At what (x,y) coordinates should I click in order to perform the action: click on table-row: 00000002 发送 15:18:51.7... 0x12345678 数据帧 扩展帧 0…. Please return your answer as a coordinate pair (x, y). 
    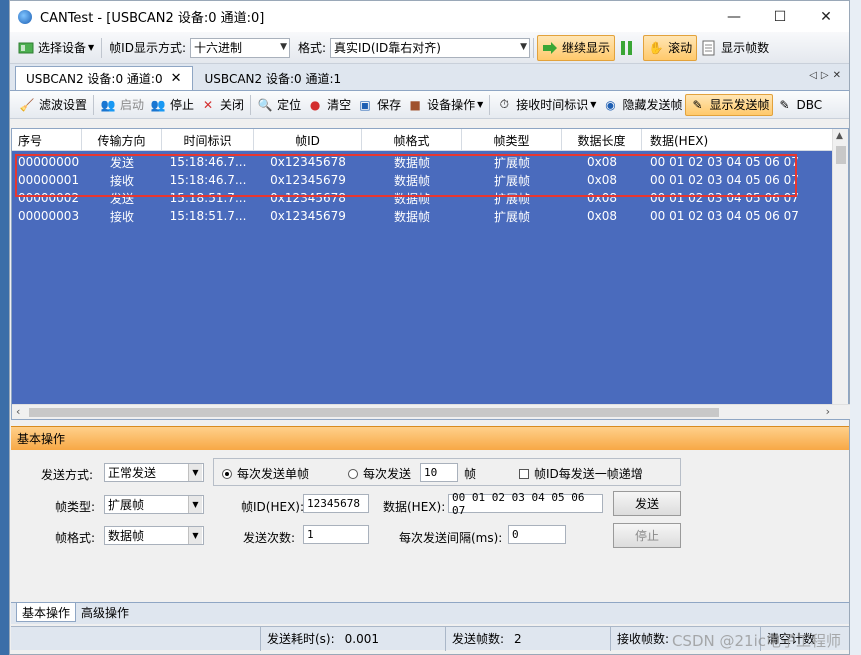
    Looking at the image, I should click on (423, 198).